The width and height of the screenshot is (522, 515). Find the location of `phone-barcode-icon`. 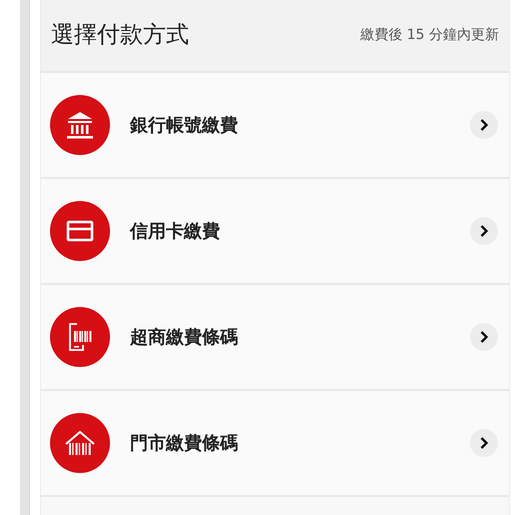

phone-barcode-icon is located at coordinates (80, 337).